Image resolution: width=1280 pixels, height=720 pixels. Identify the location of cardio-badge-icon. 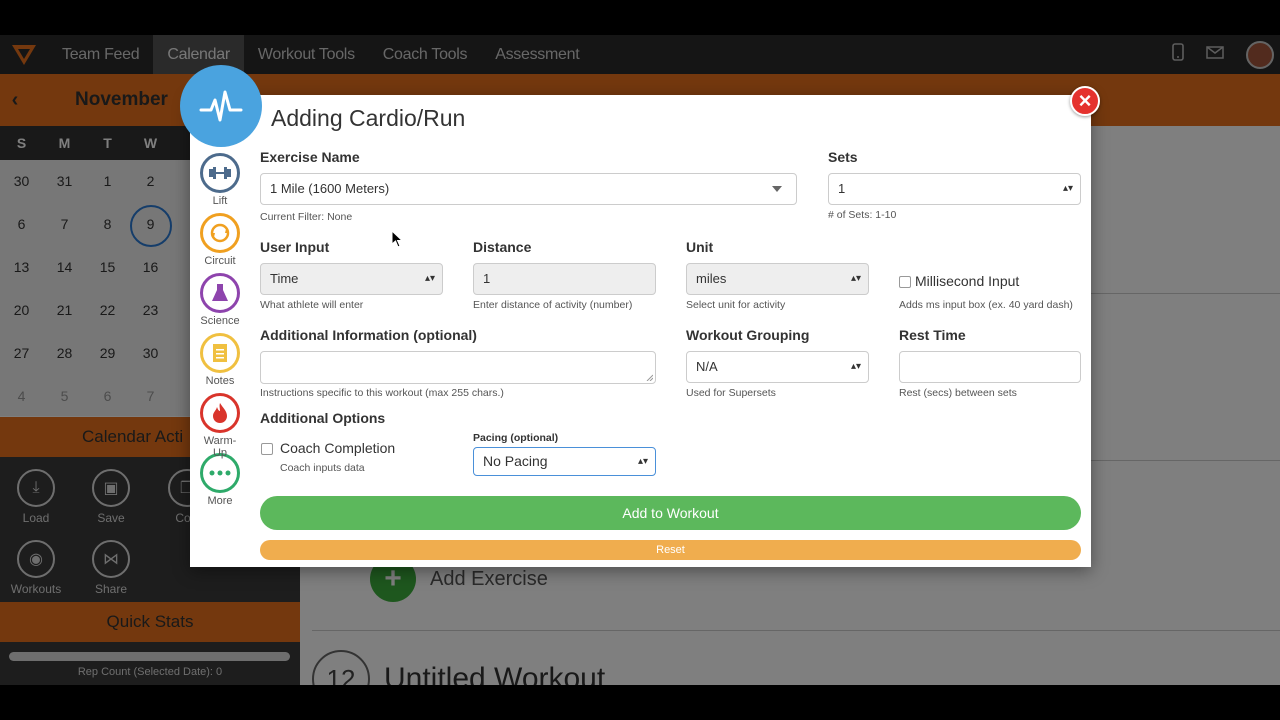
(221, 106).